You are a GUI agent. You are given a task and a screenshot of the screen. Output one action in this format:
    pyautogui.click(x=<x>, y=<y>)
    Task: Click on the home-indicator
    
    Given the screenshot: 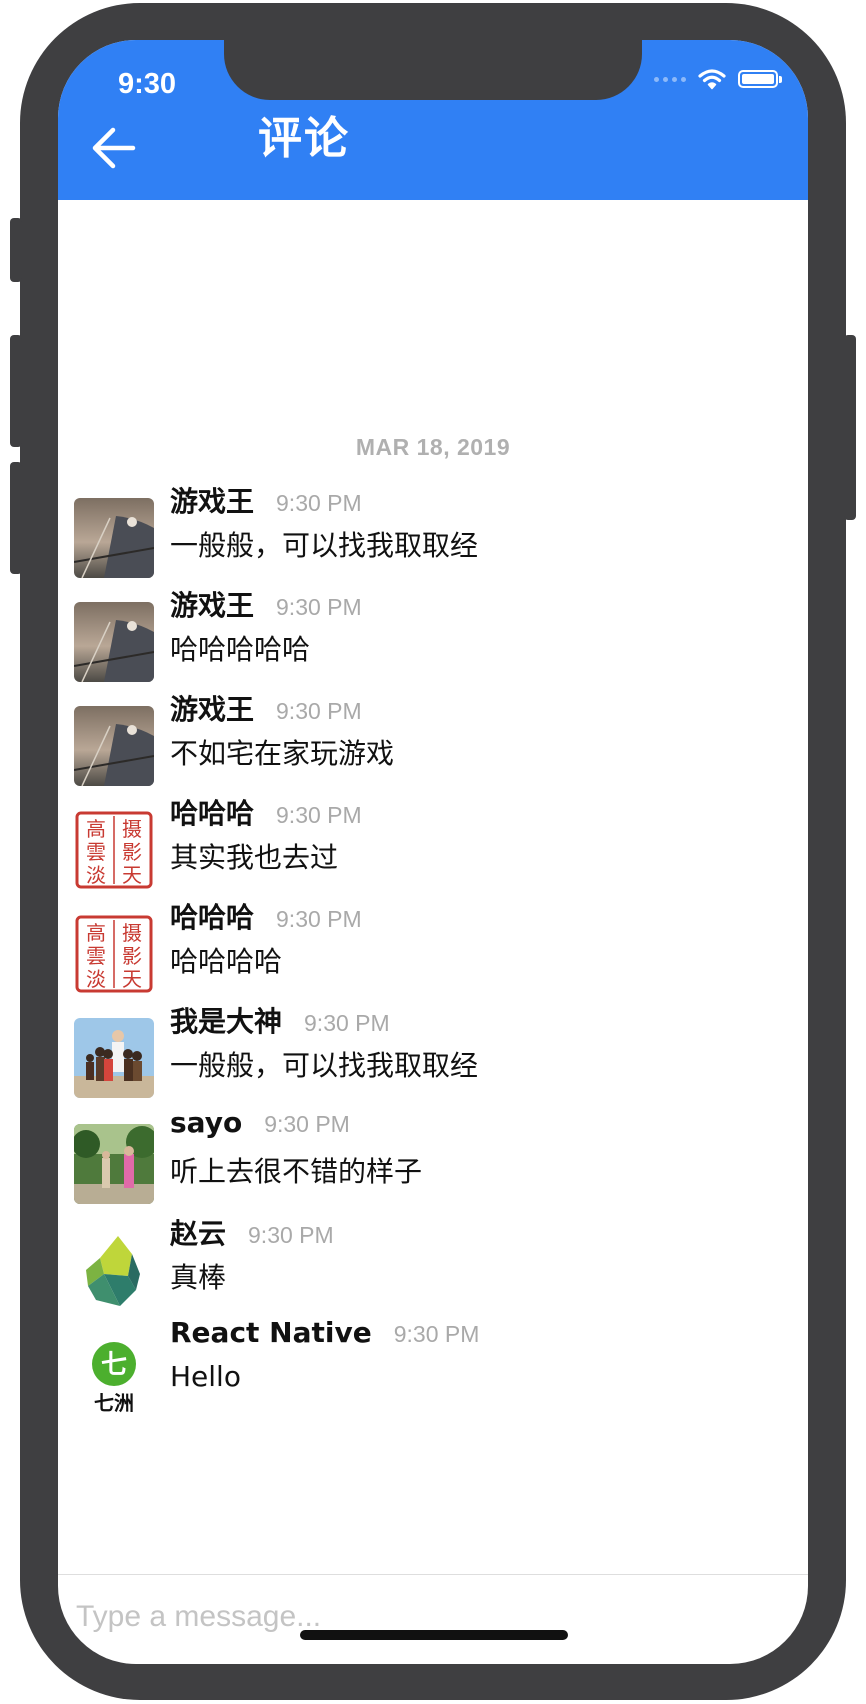 What is the action you would take?
    pyautogui.click(x=434, y=1635)
    